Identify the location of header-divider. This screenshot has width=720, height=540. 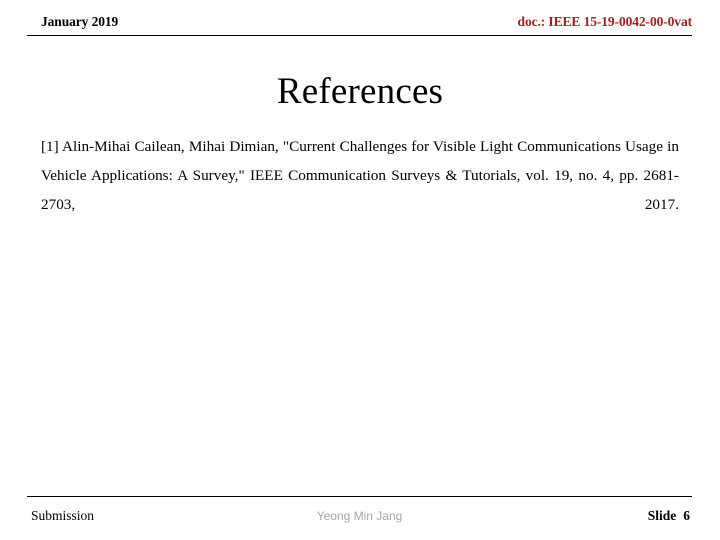
(359, 35).